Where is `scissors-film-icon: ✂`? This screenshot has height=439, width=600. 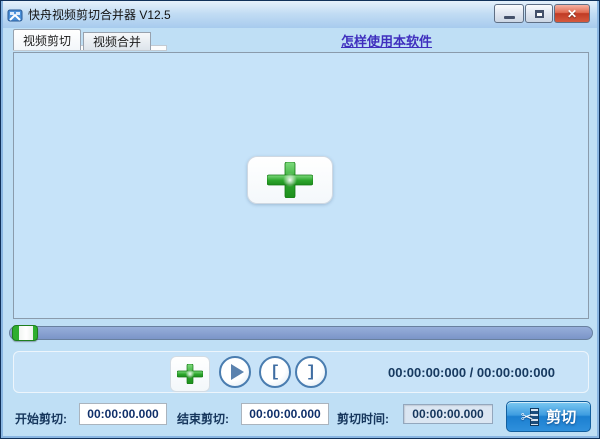 scissors-film-icon: ✂ is located at coordinates (530, 416).